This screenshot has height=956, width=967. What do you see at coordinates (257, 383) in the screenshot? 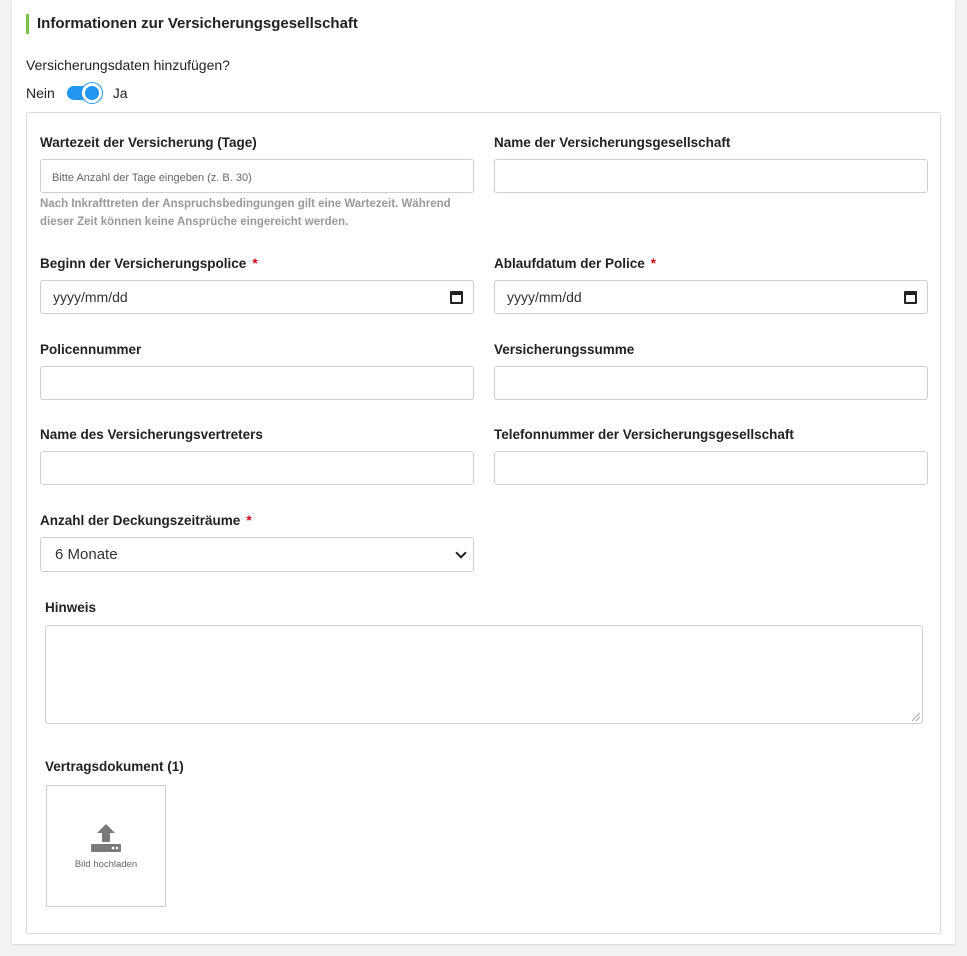
I see `policy-number-input` at bounding box center [257, 383].